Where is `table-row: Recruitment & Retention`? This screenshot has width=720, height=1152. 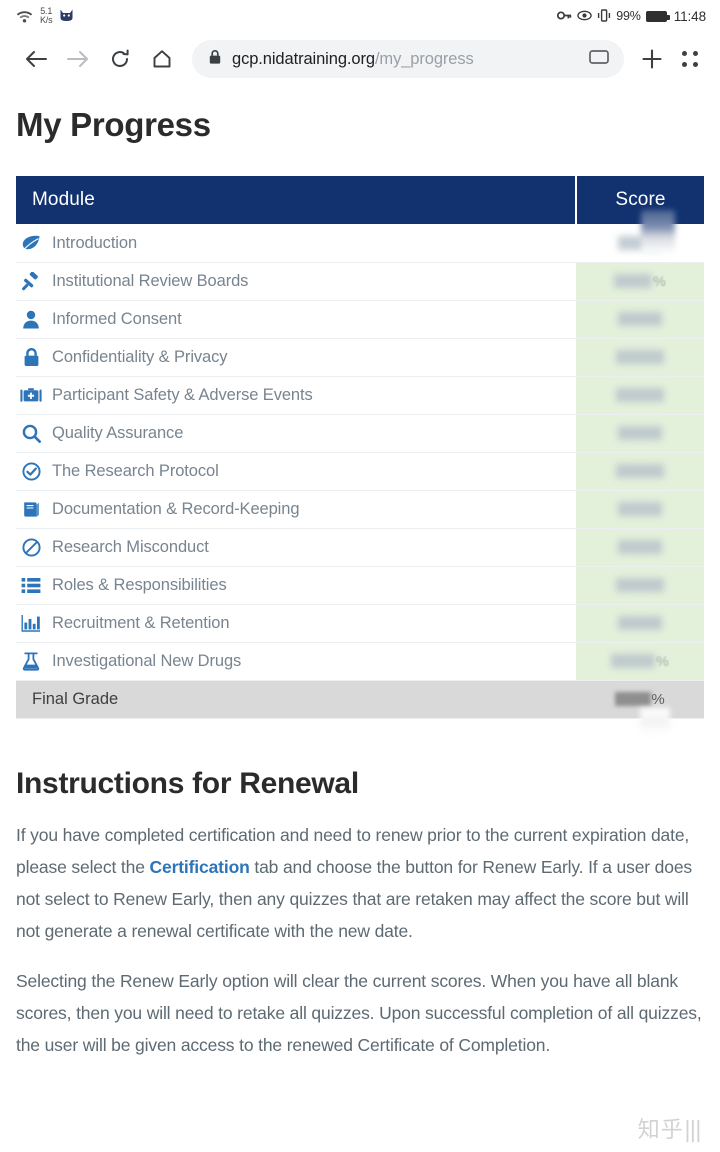 table-row: Recruitment & Retention is located at coordinates (360, 623).